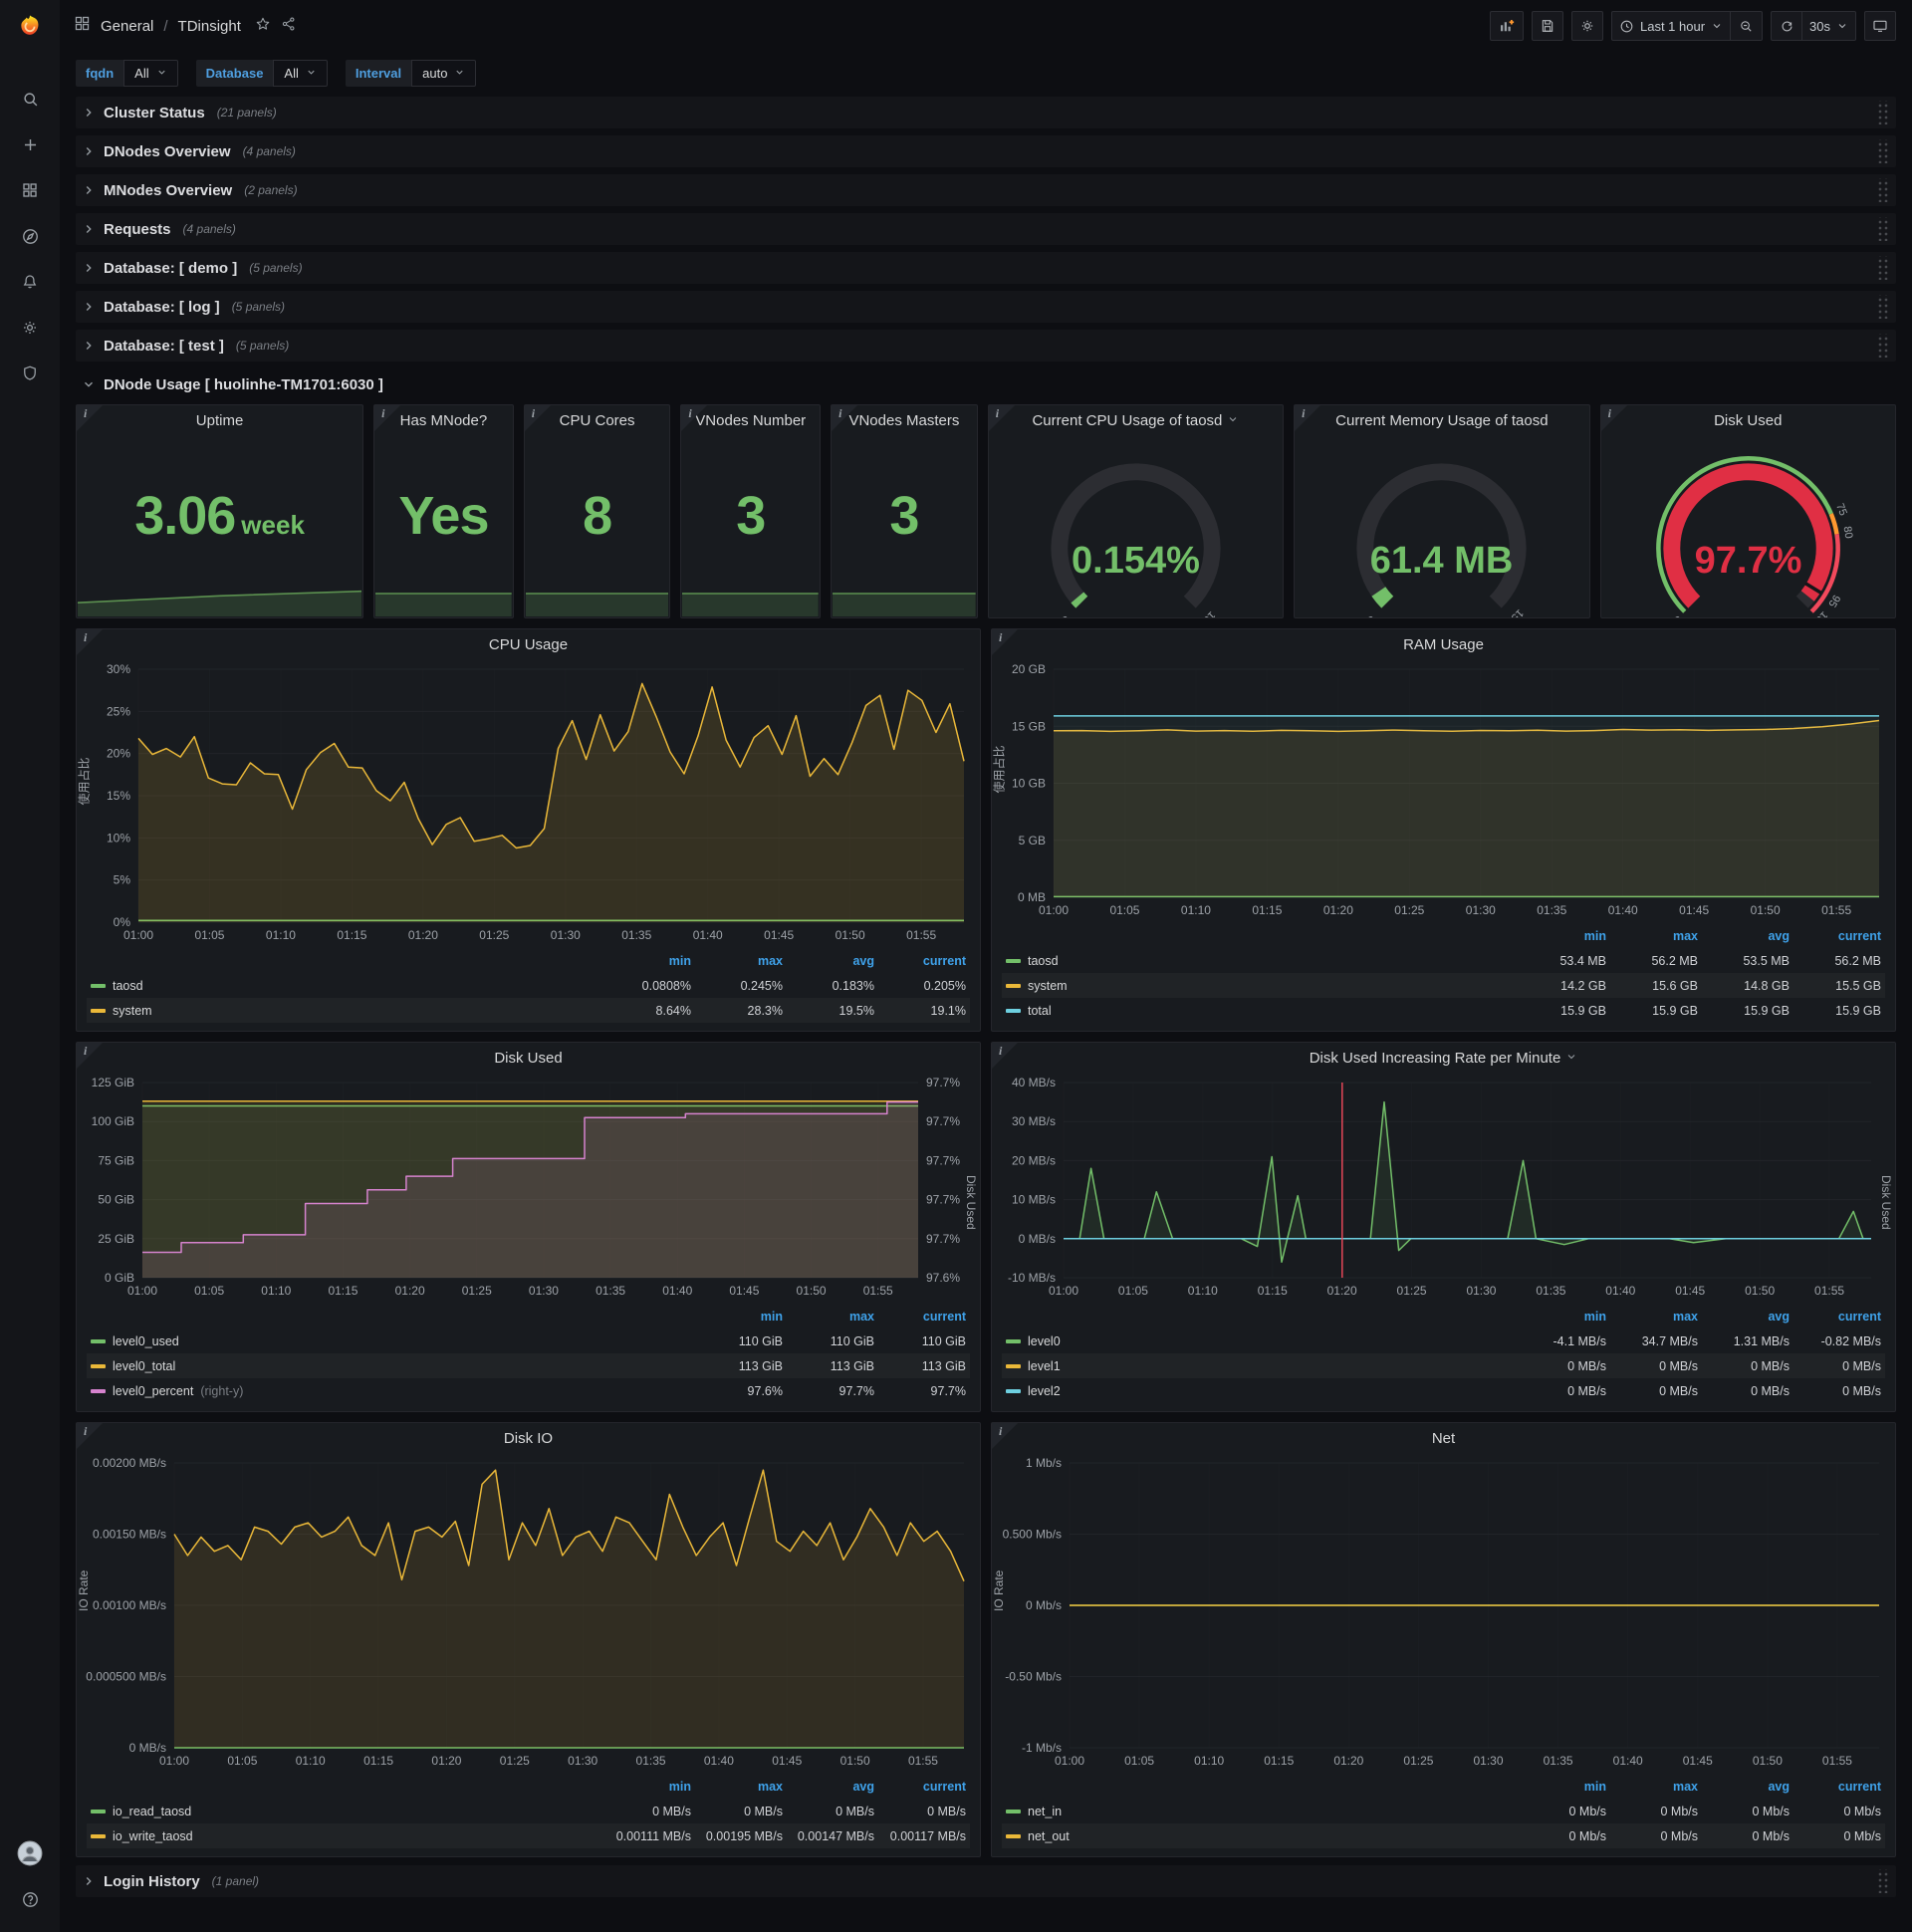 The height and width of the screenshot is (1932, 1912). I want to click on dashboard-settings-button, so click(1586, 26).